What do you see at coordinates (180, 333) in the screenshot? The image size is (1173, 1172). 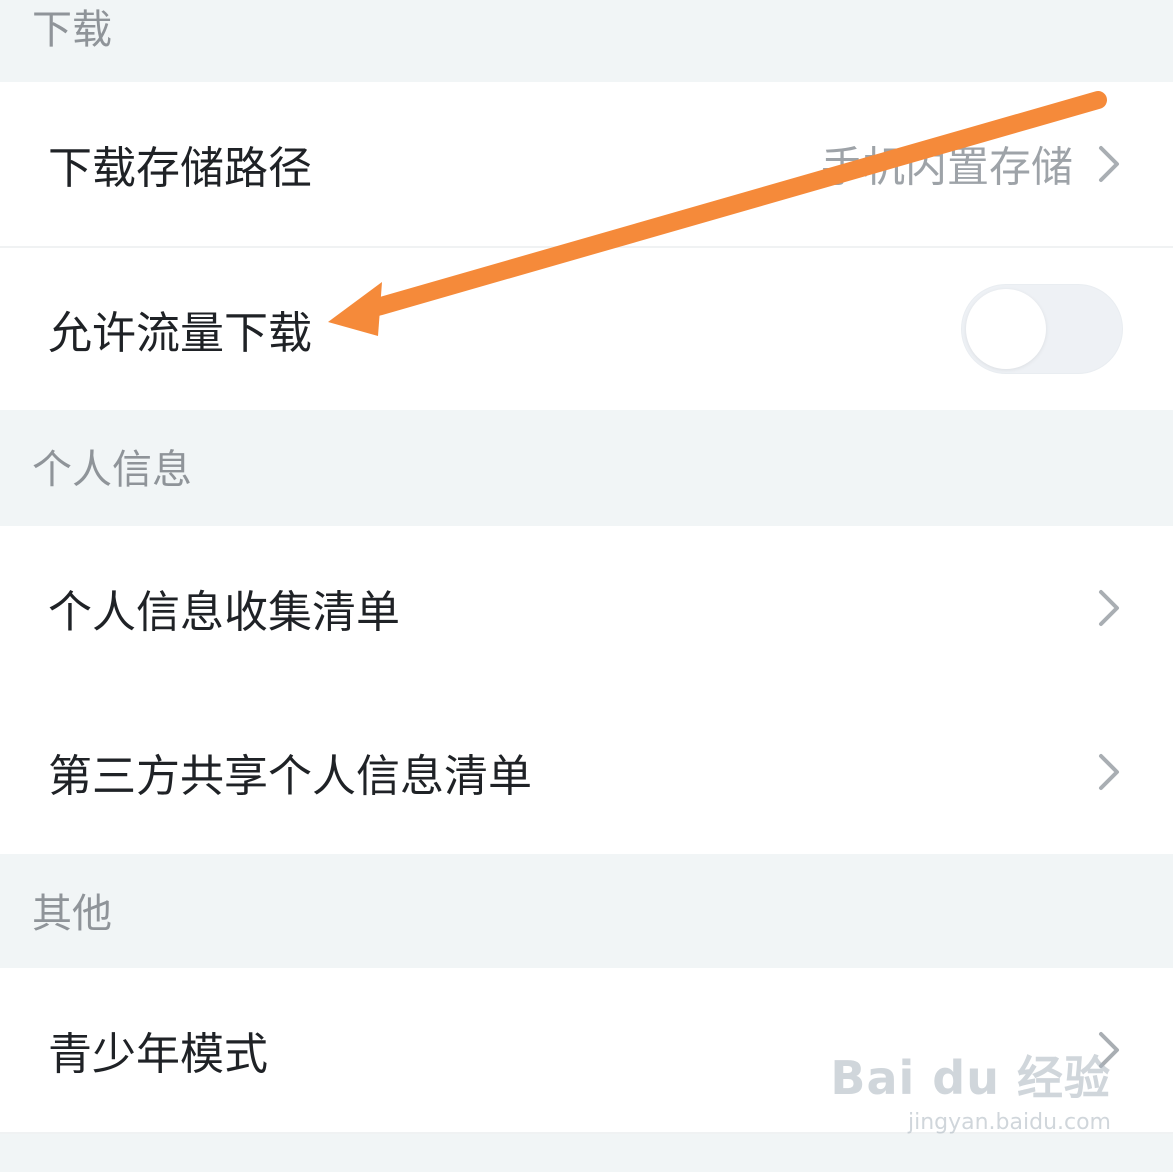 I see `allow-data-download-label: 允许流量下载` at bounding box center [180, 333].